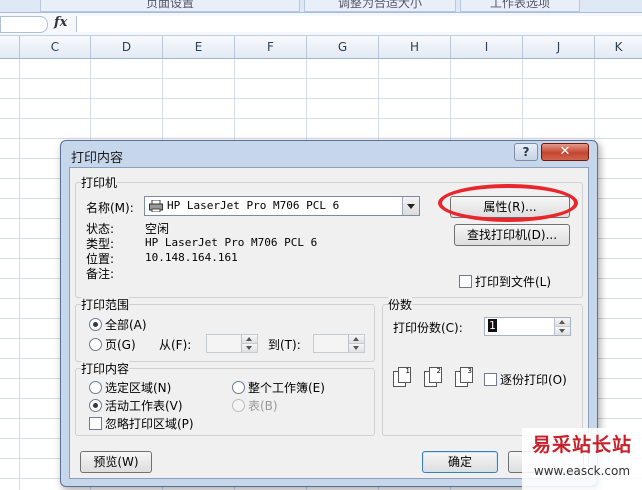  What do you see at coordinates (253, 205) in the screenshot?
I see `printer-name-value: HP LaserJet Pro M706 PCL 6` at bounding box center [253, 205].